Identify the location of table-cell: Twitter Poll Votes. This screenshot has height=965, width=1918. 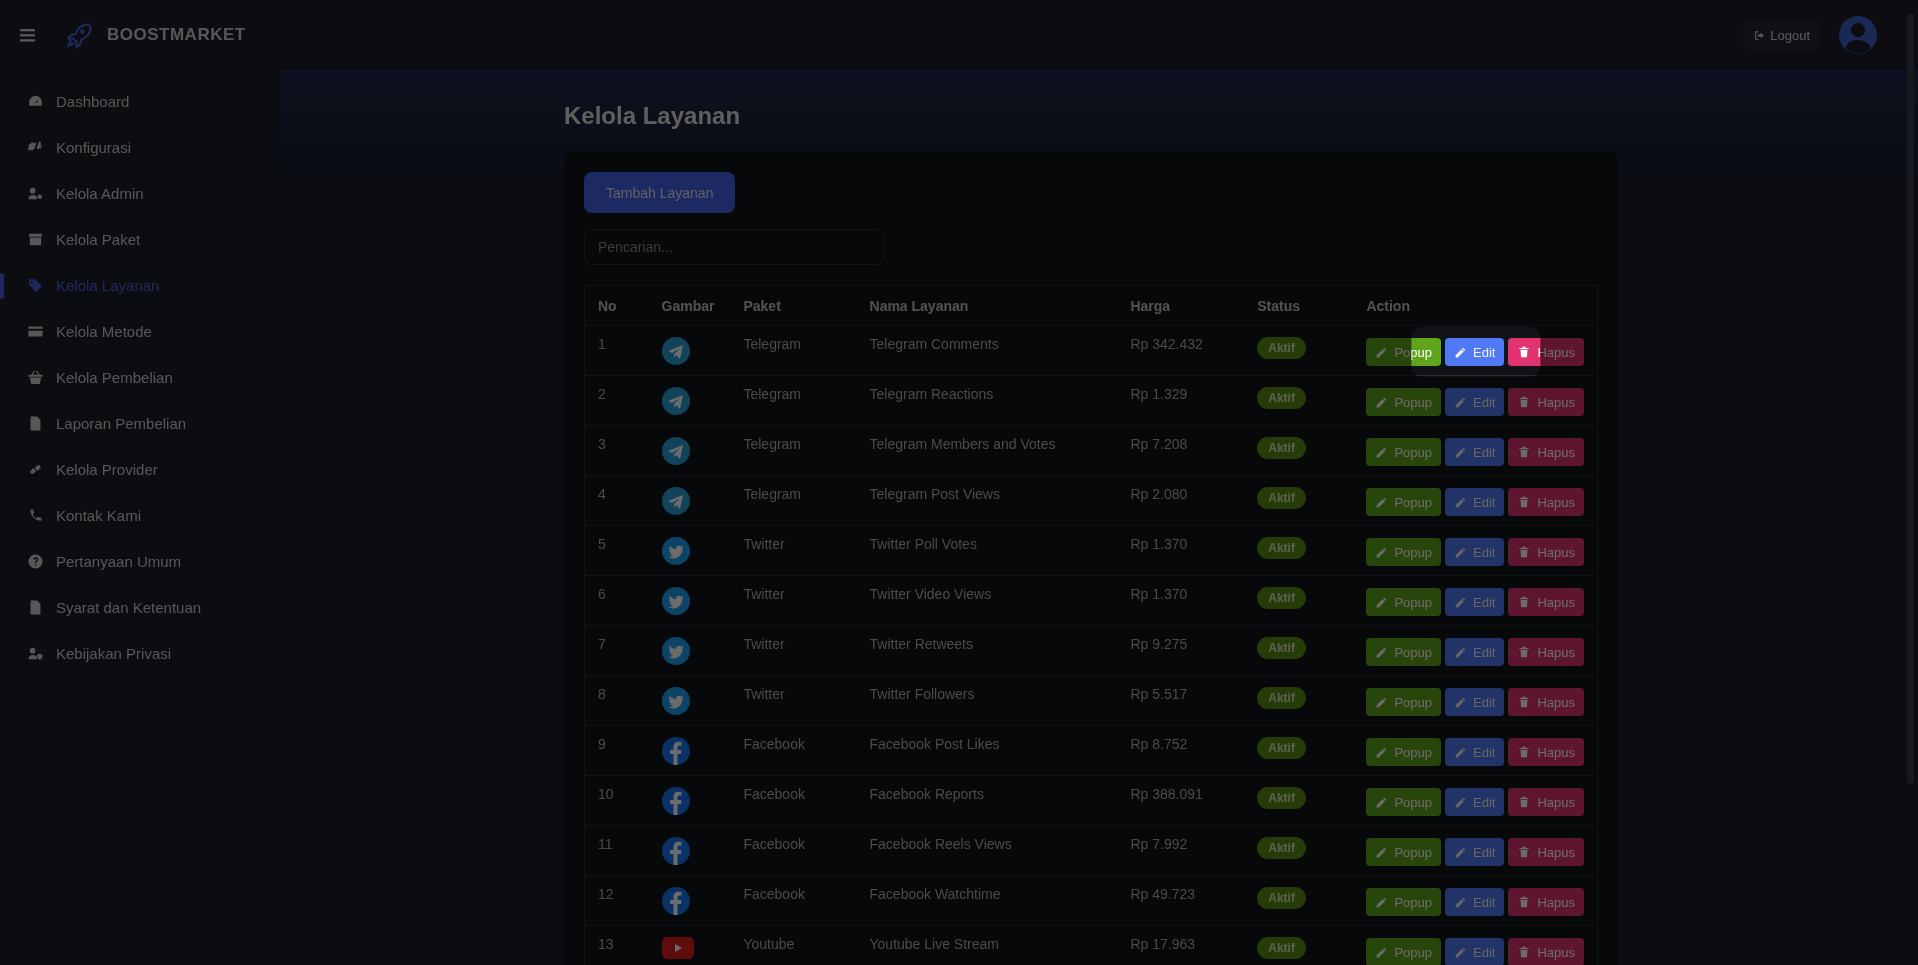
(987, 550).